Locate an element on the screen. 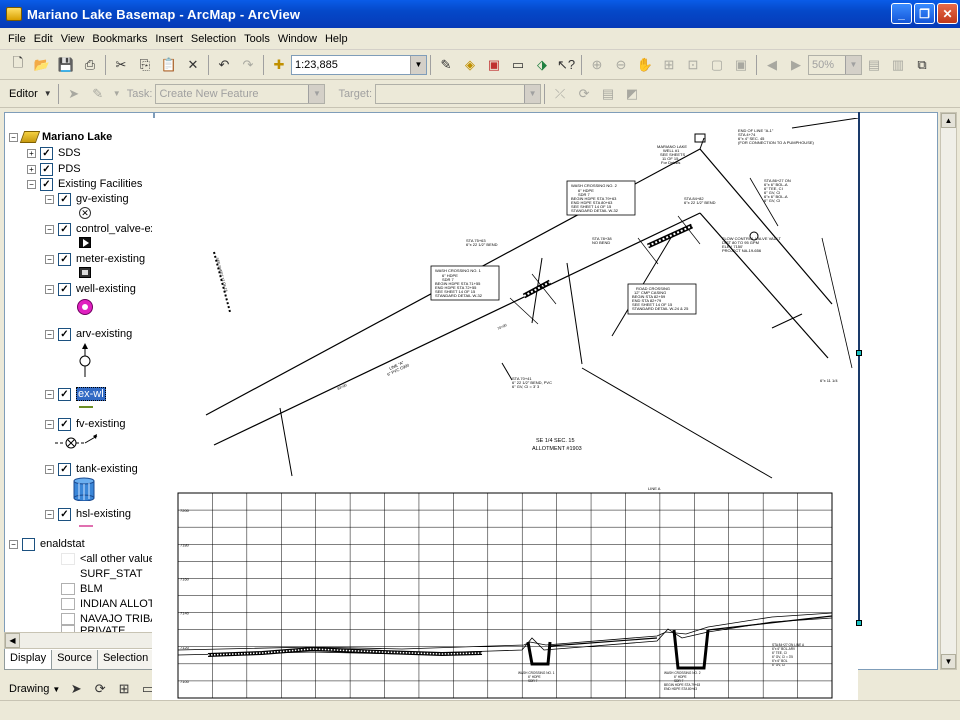 The image size is (960, 720). toggle-draft-icon: ▤ is located at coordinates (874, 65).